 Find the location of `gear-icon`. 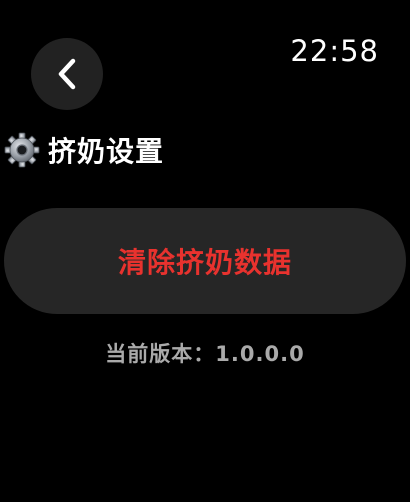

gear-icon is located at coordinates (22, 150).